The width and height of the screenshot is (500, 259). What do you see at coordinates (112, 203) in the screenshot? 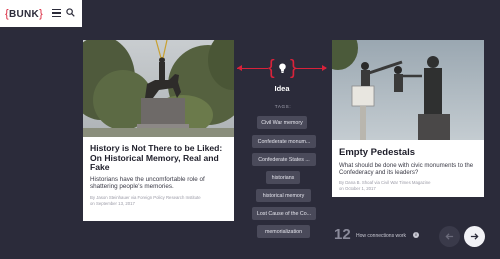
I see `left-card-date: on September 13, 2017` at bounding box center [112, 203].